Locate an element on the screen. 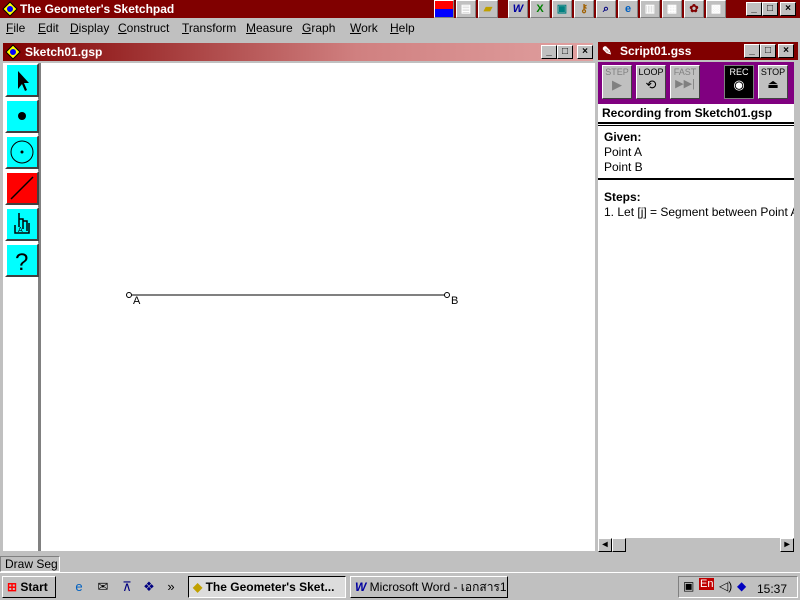  arrow-tool is located at coordinates (22, 80).